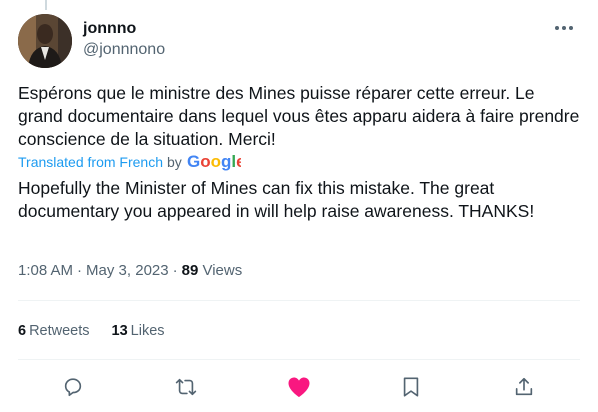  I want to click on tweet-date: May 3, 2023, so click(127, 270).